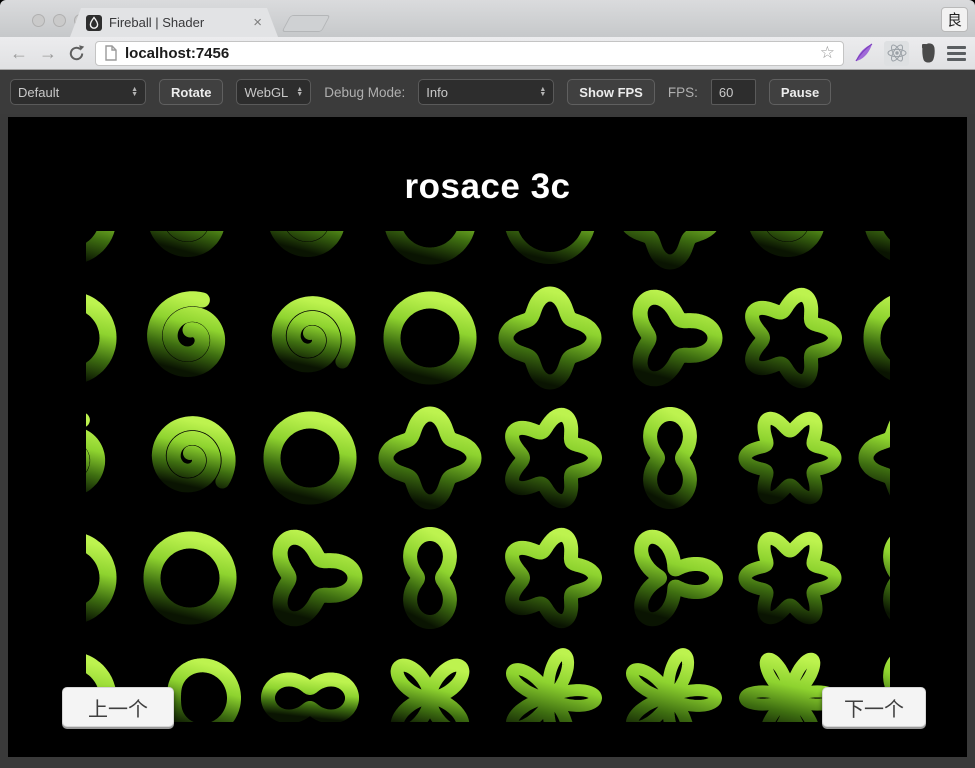  What do you see at coordinates (682, 92) in the screenshot?
I see `fps-label: FPS:` at bounding box center [682, 92].